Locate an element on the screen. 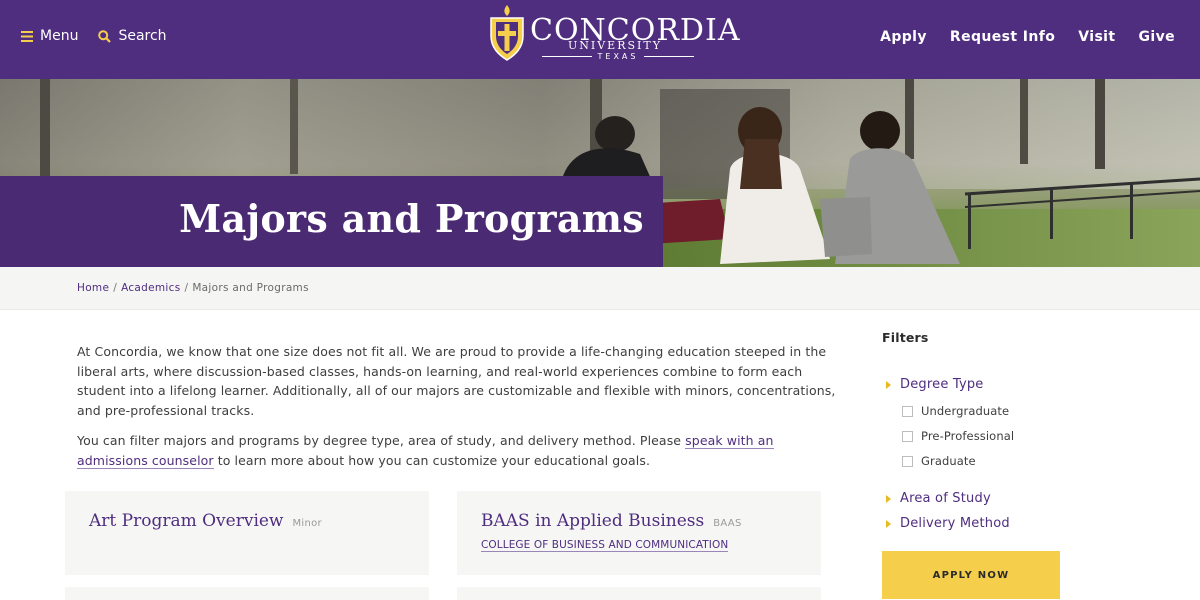 The width and height of the screenshot is (1200, 600). nav-request-info: Request Info is located at coordinates (1002, 37).